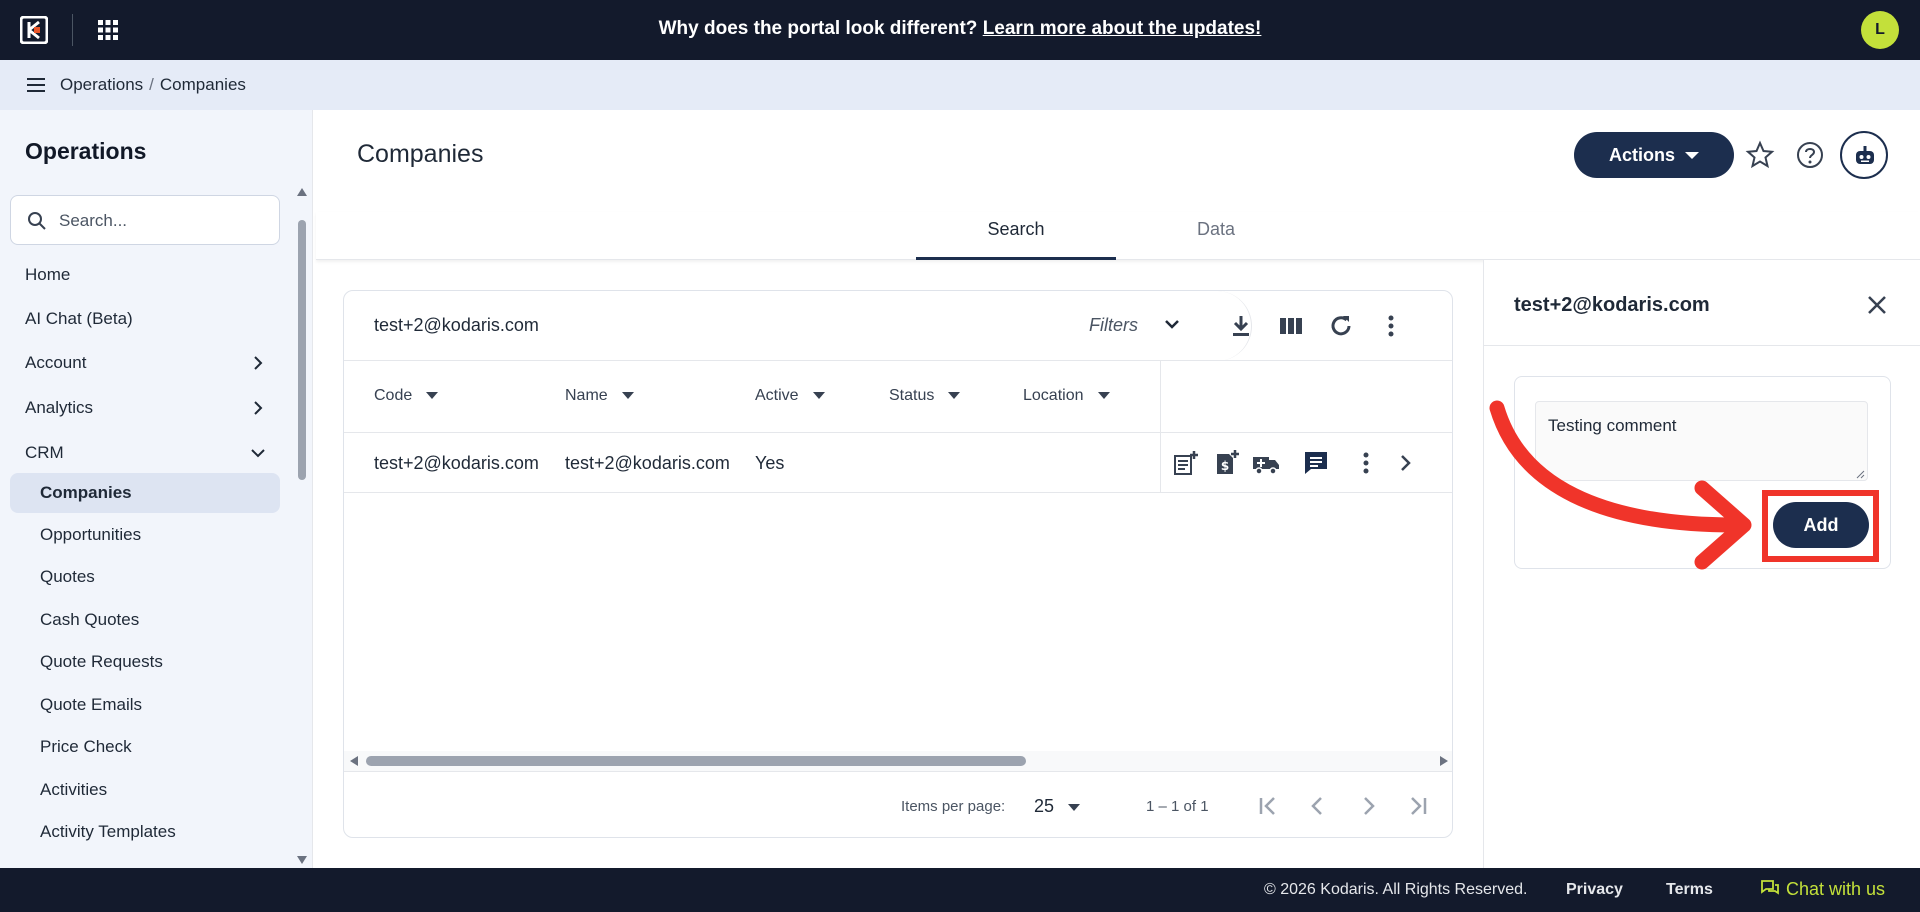 Image resolution: width=1920 pixels, height=912 pixels. I want to click on column-header-code: Code, so click(406, 396).